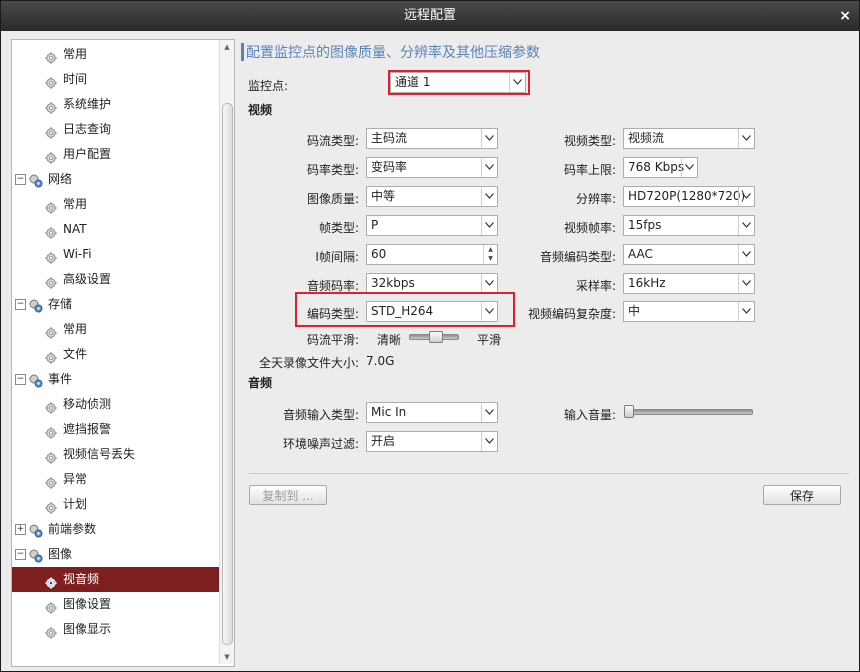  Describe the element at coordinates (20, 529) in the screenshot. I see `expand-icon: +` at that location.